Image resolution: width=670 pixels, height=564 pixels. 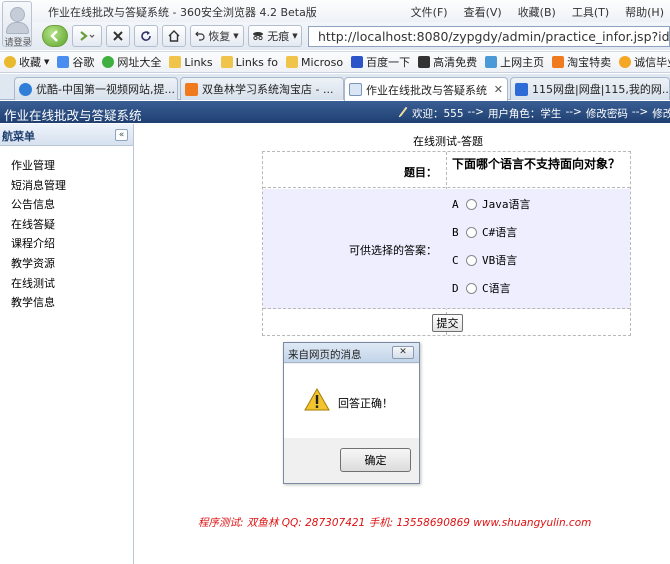 I want to click on welcome-text: 欢迎：555, so click(x=438, y=114).